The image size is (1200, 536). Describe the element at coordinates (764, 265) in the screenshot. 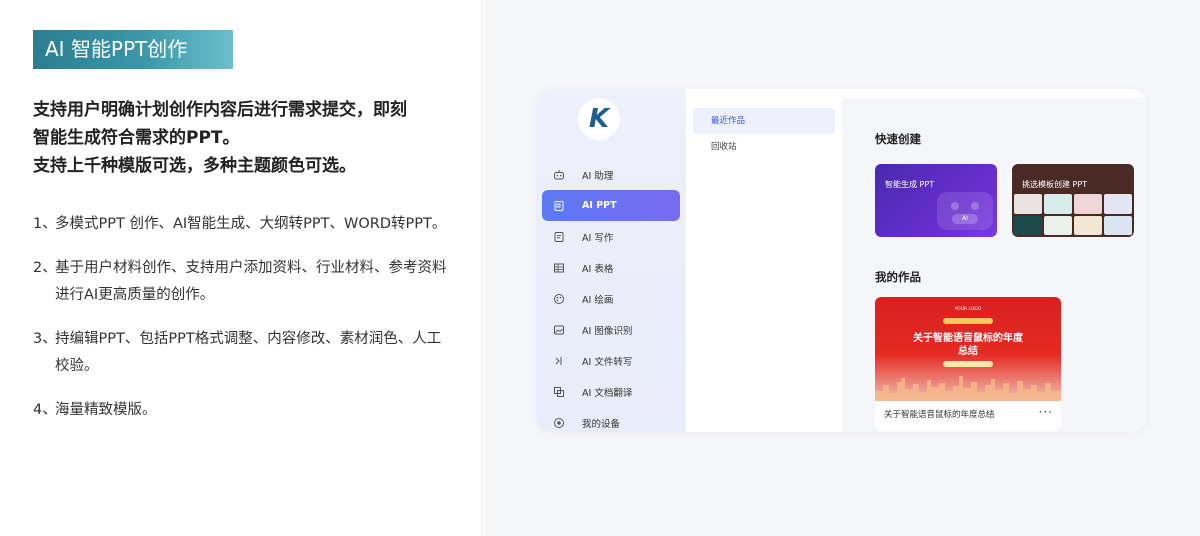

I see `sub-nav-panel: 最近作品 回收站` at that location.